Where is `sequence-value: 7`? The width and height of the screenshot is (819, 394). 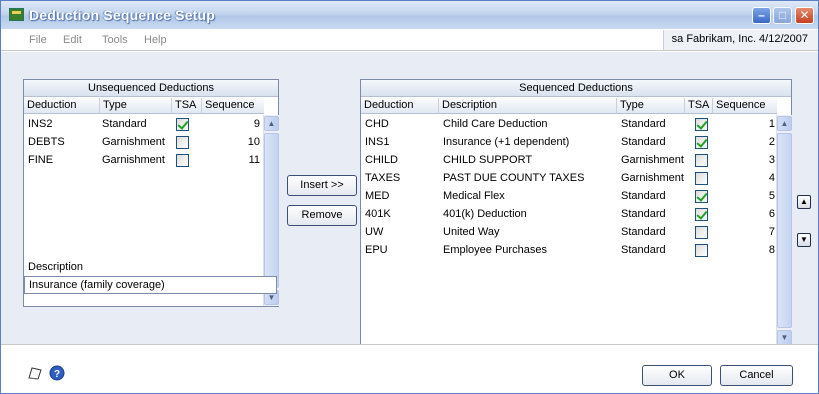
sequence-value: 7 is located at coordinates (771, 232).